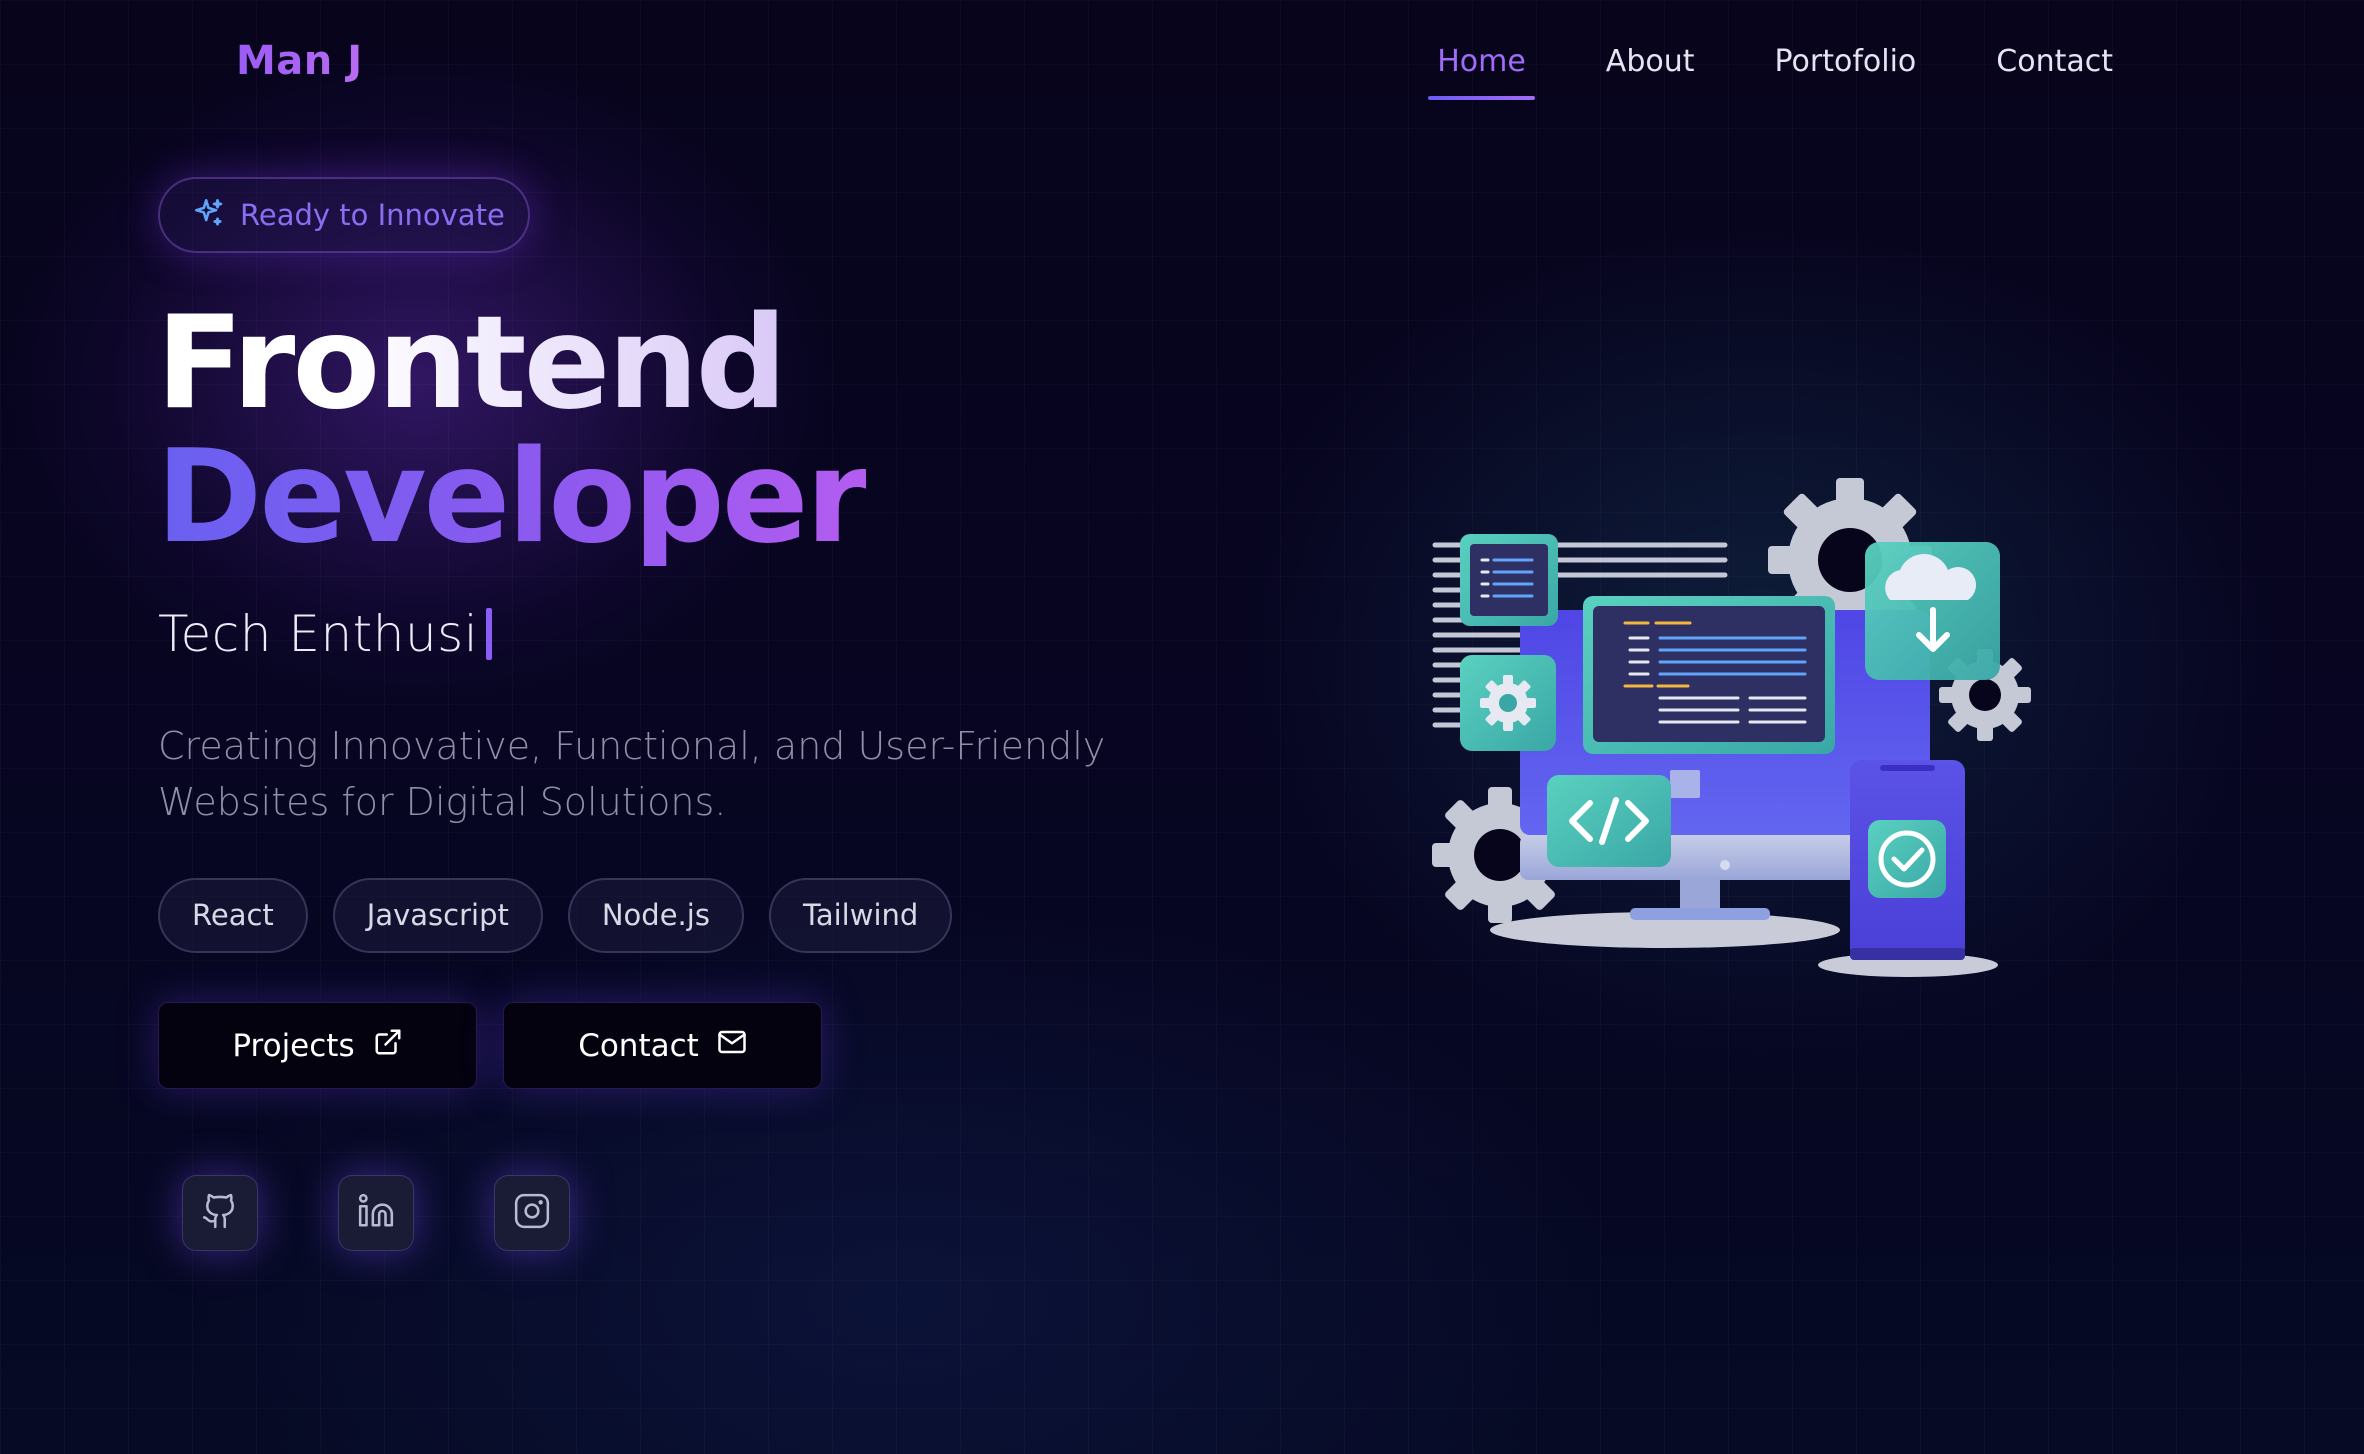  I want to click on code-tag-card, so click(1609, 821).